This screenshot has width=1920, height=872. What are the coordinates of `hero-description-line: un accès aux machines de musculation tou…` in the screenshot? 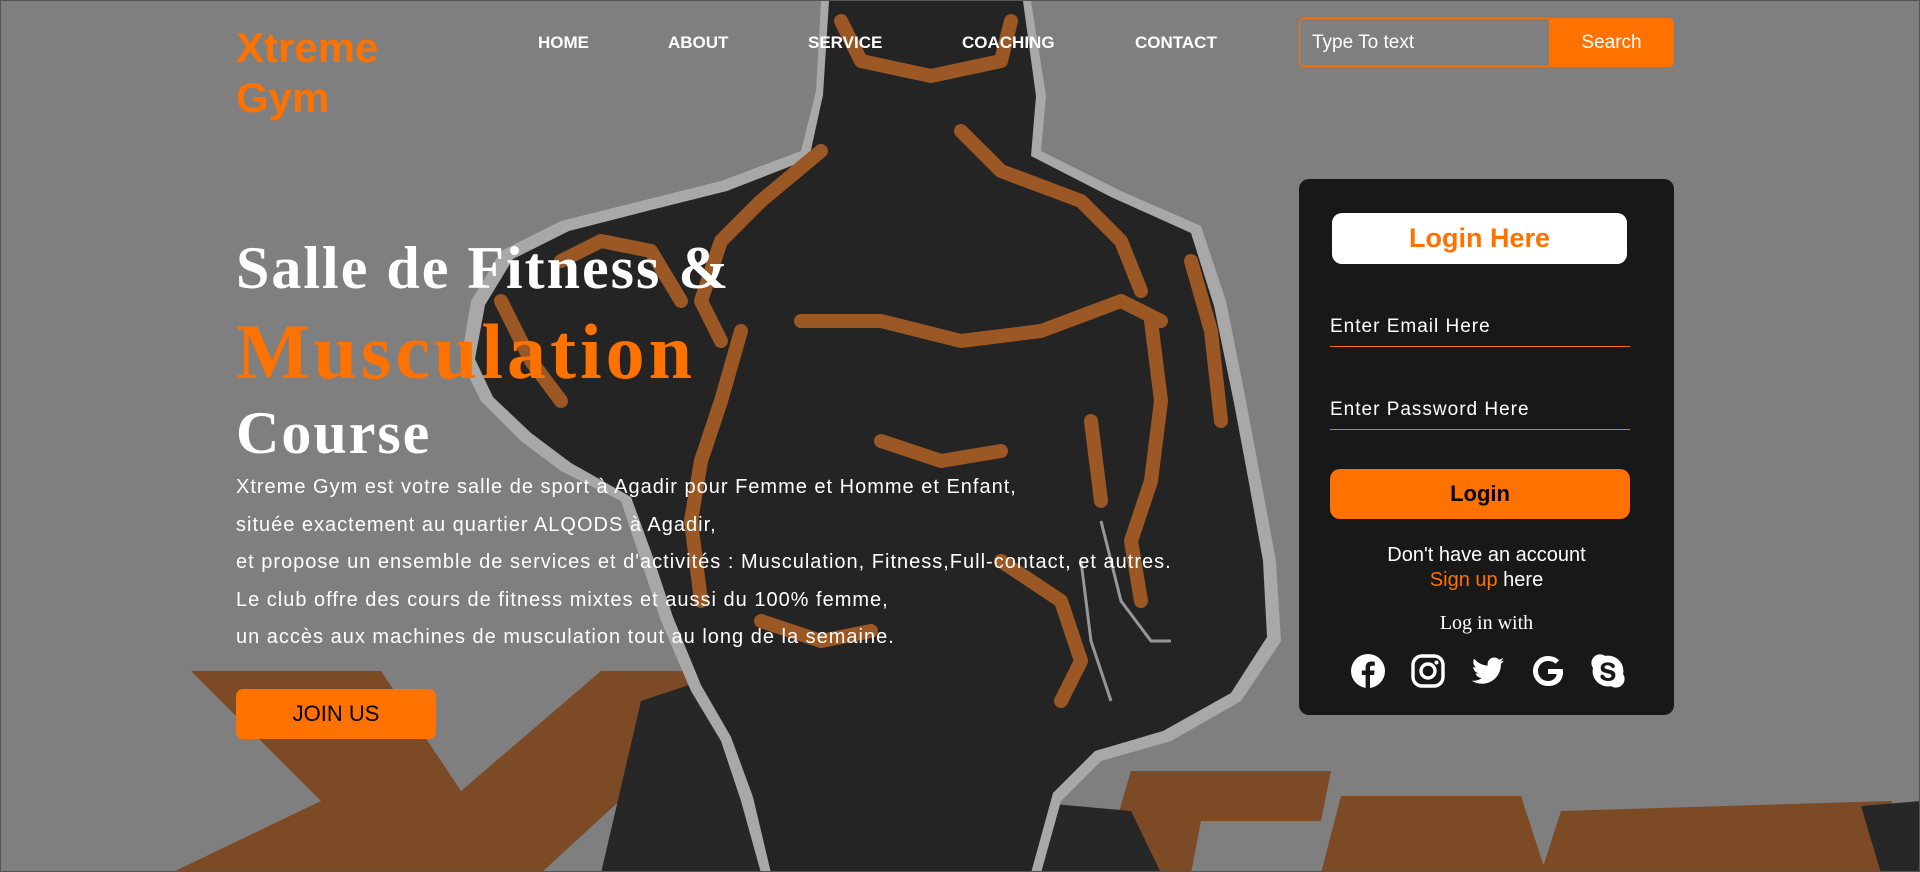 It's located at (565, 637).